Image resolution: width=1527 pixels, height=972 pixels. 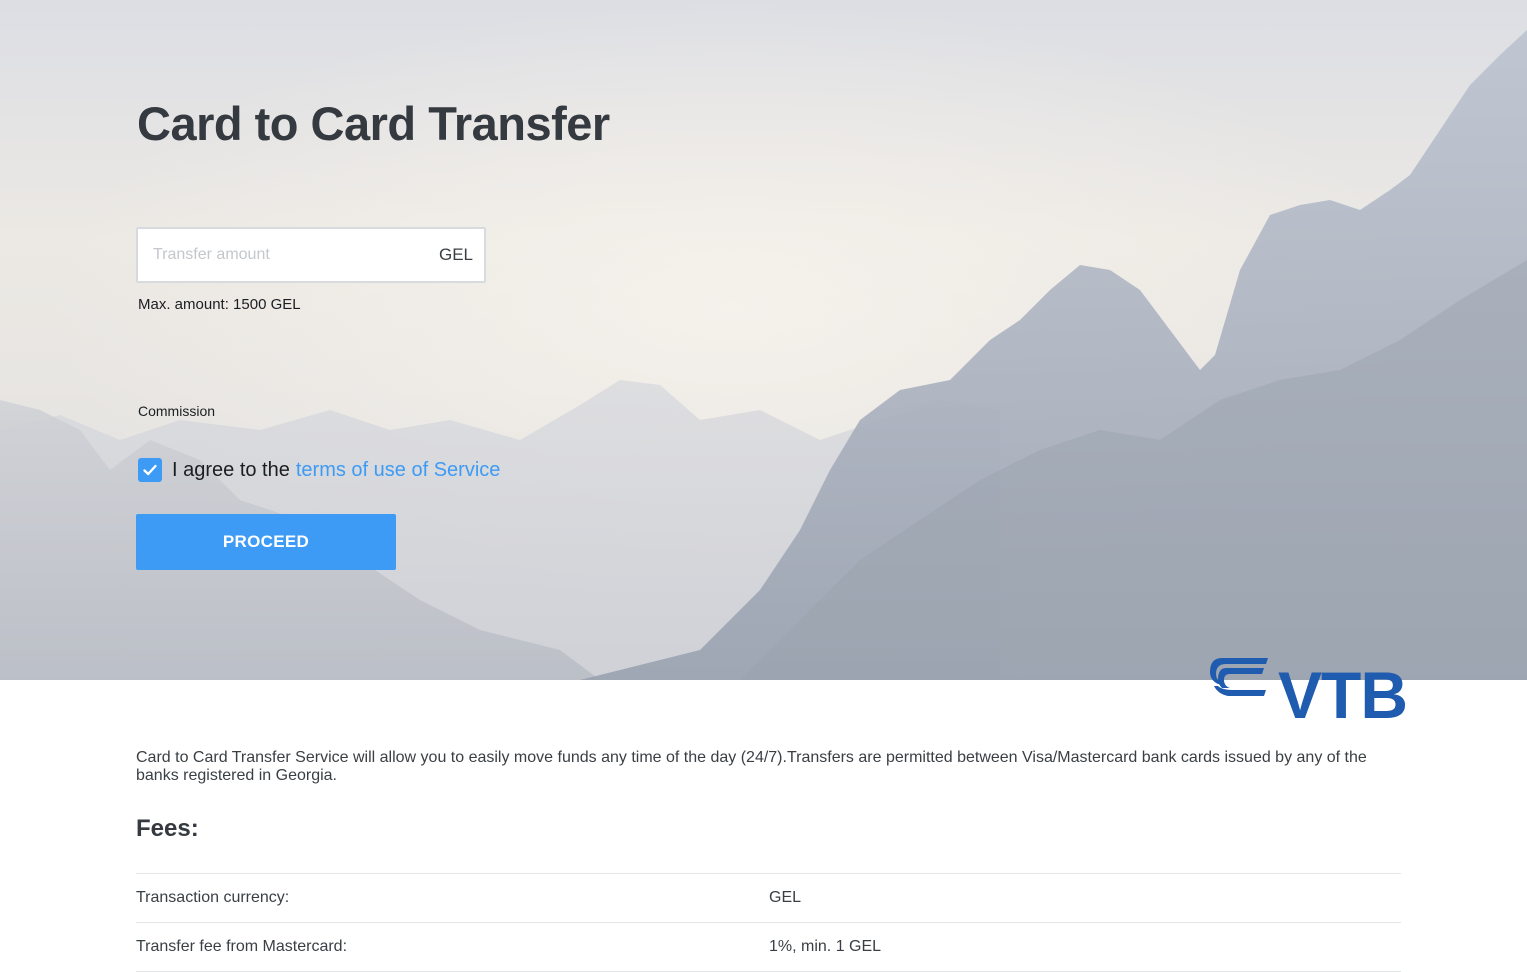 I want to click on fee-label: Transfer fee from Mastercard:, so click(x=242, y=946).